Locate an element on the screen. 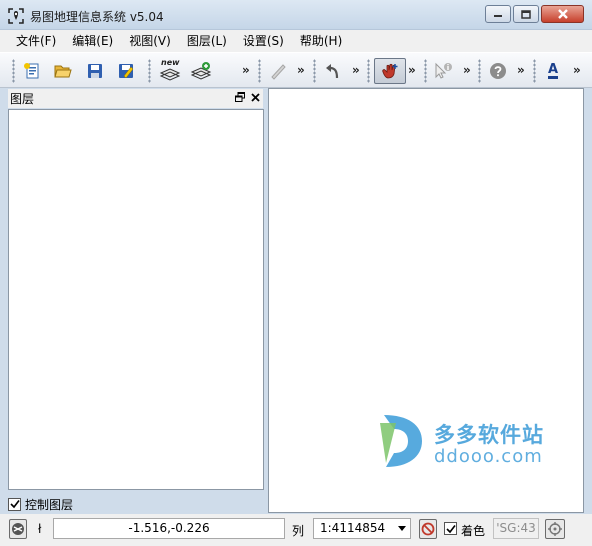 The width and height of the screenshot is (592, 546). coordinates-display: -1.516,-0.226 is located at coordinates (169, 528).